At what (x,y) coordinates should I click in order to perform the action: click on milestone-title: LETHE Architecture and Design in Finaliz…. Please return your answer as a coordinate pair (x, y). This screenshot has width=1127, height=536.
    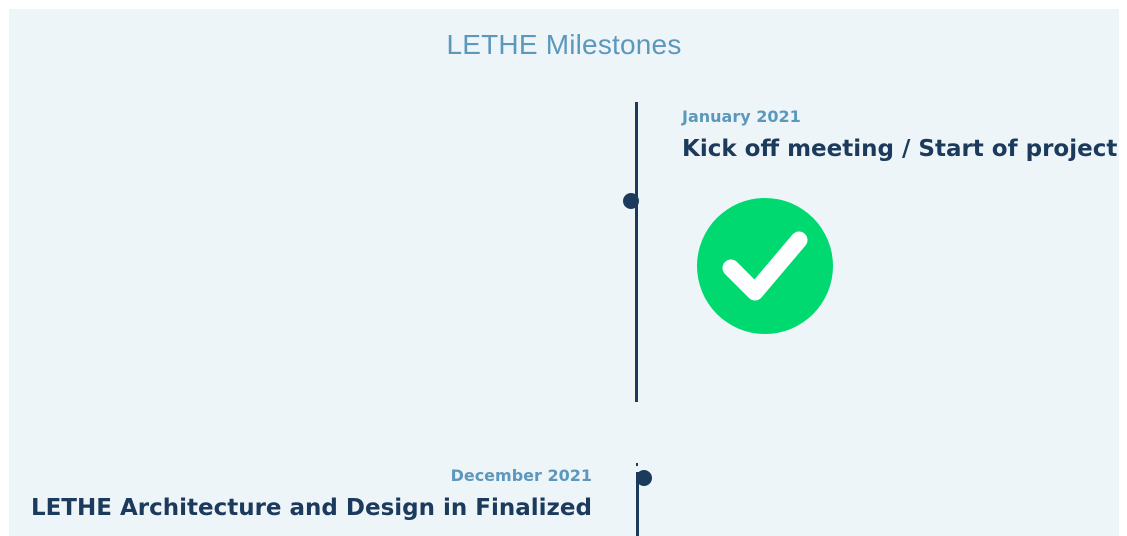
    Looking at the image, I should click on (311, 508).